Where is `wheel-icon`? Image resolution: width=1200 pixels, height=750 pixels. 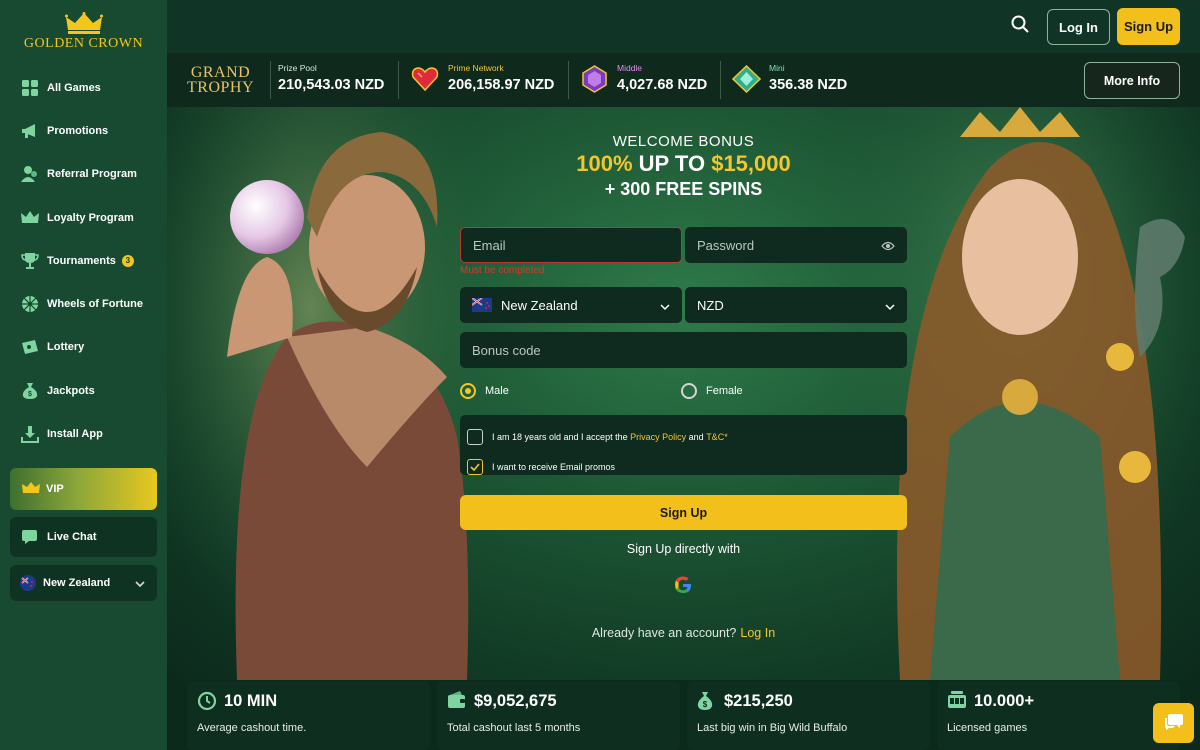 wheel-icon is located at coordinates (30, 304).